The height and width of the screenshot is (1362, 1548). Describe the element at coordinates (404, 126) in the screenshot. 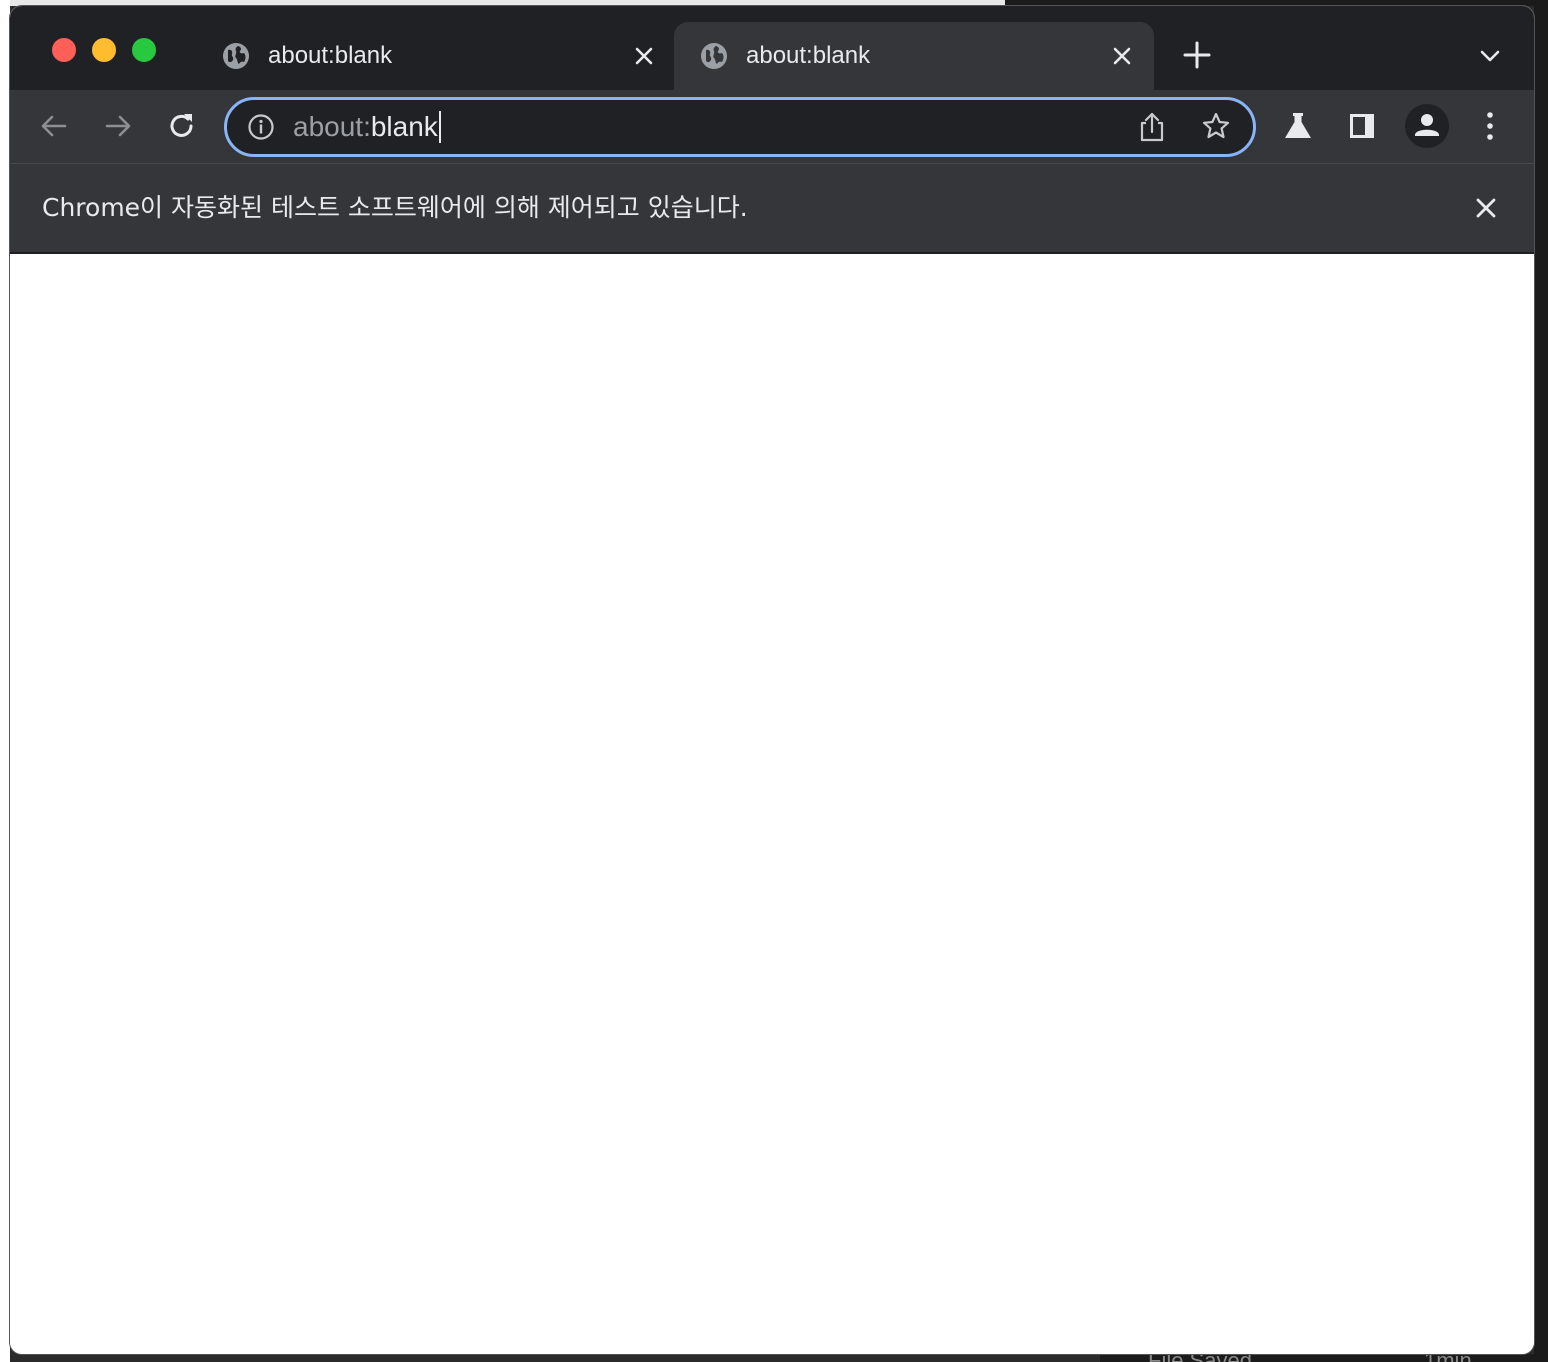

I see `url-host: blank` at that location.